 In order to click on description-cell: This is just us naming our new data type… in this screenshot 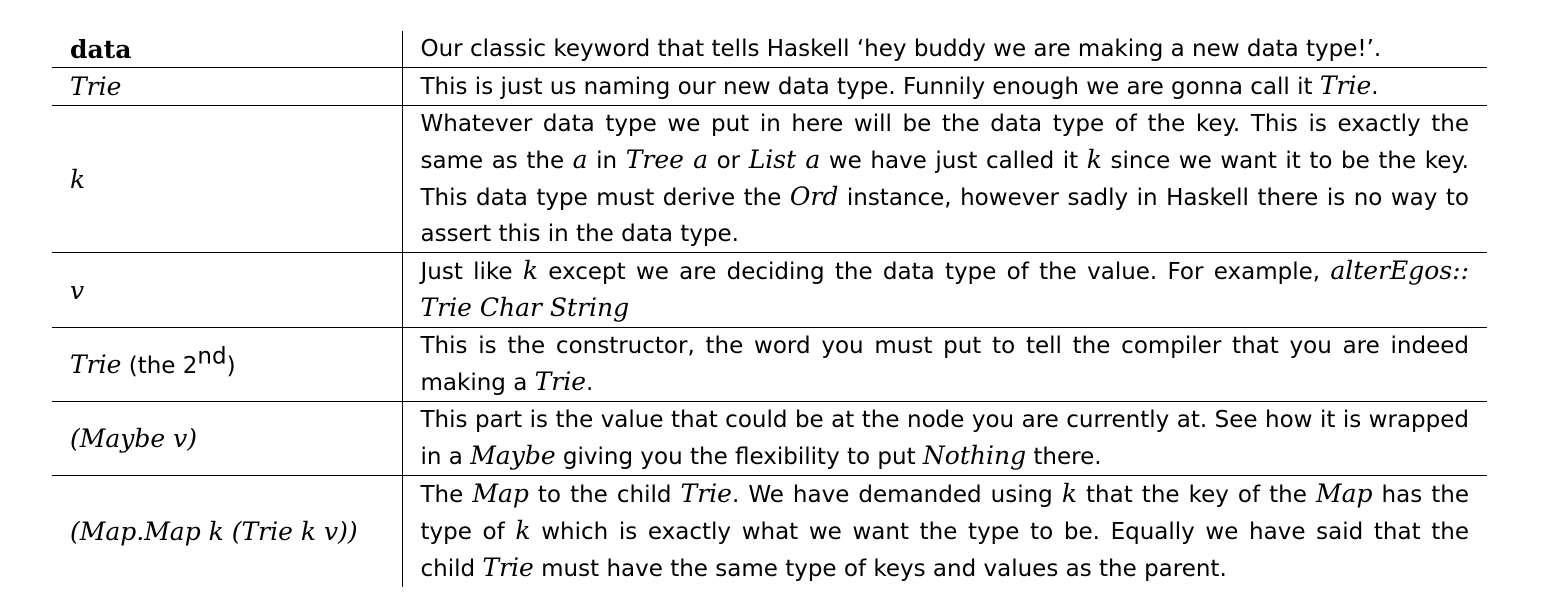, I will do `click(944, 86)`.